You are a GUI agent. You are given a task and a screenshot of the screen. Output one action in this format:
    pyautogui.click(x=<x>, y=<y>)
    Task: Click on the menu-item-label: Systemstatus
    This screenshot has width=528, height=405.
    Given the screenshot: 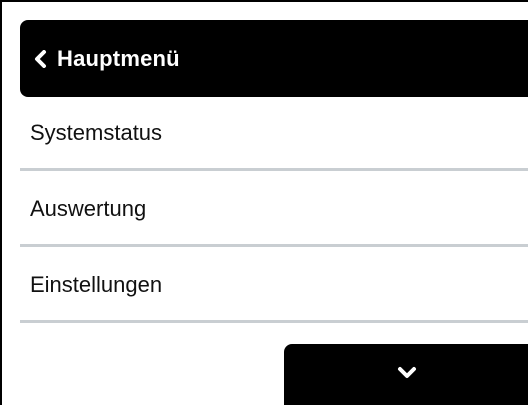 What is the action you would take?
    pyautogui.click(x=96, y=132)
    